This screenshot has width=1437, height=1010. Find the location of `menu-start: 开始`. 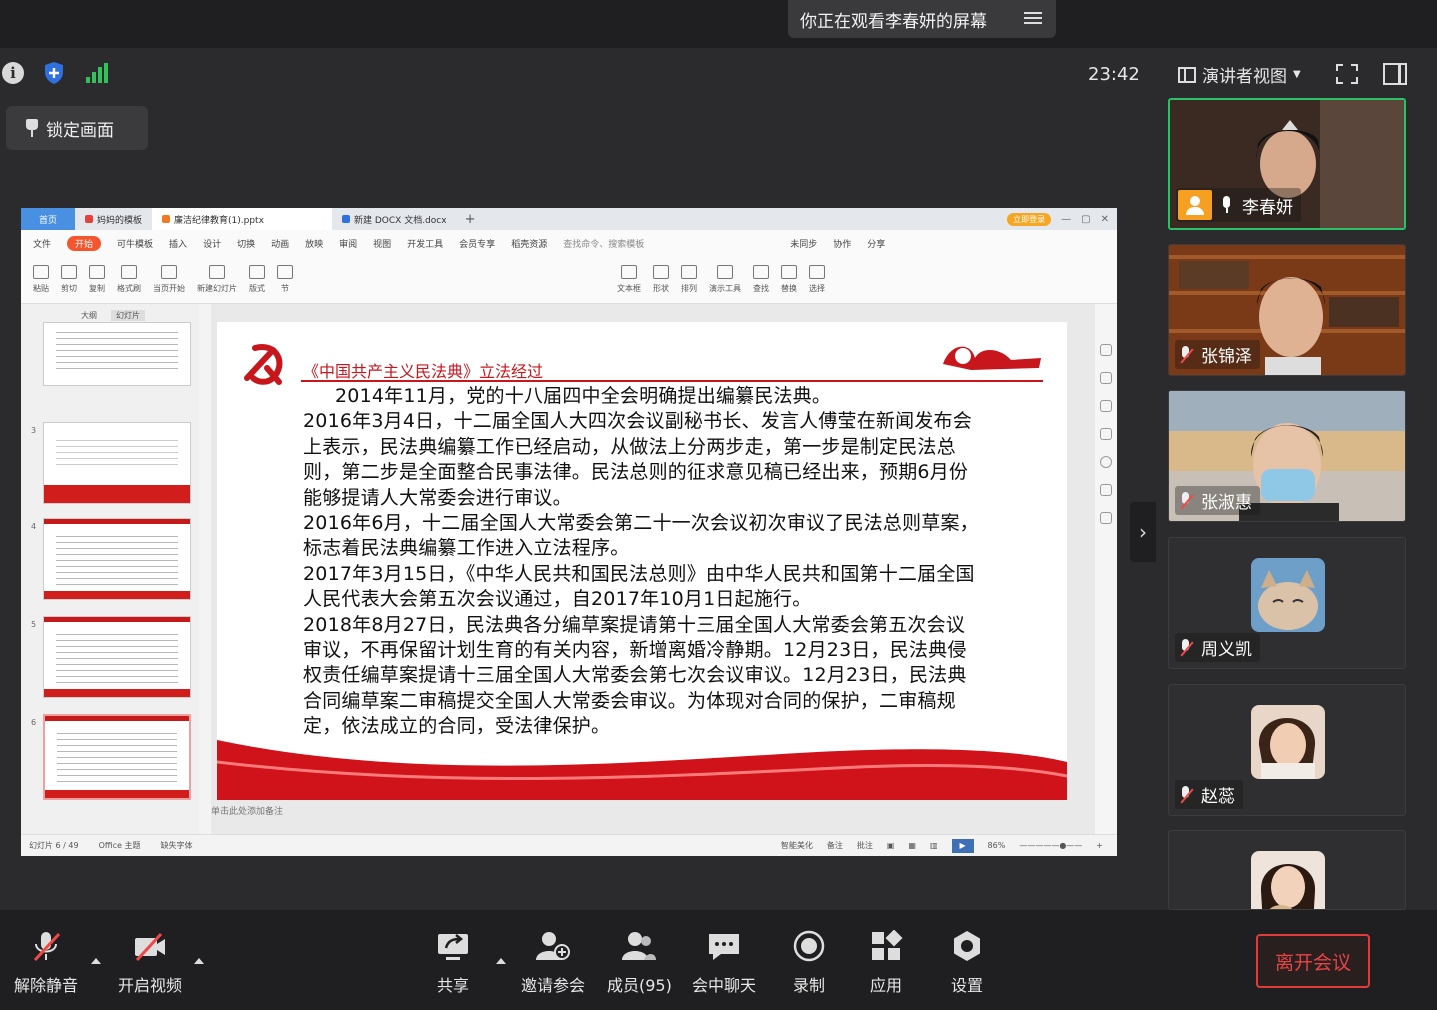

menu-start: 开始 is located at coordinates (84, 243).